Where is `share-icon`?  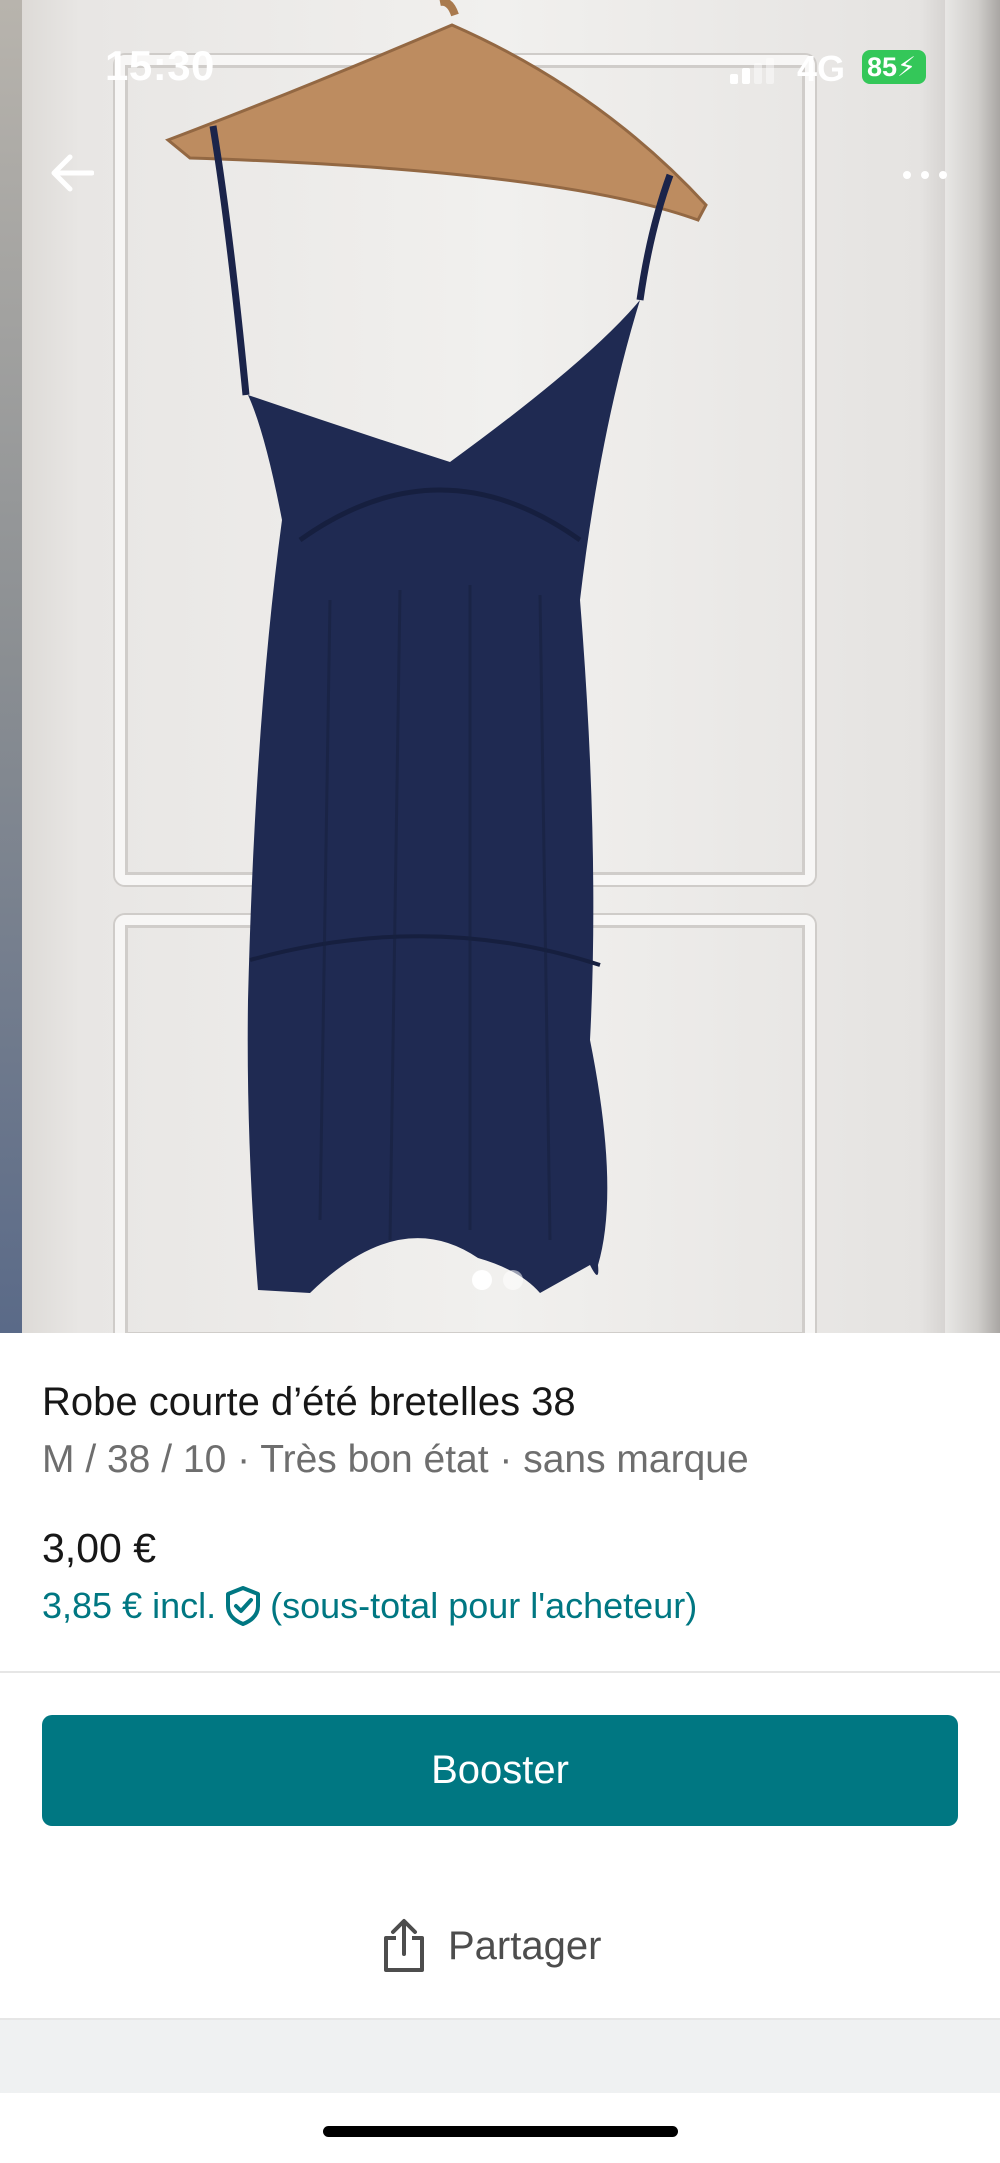
share-icon is located at coordinates (404, 1945).